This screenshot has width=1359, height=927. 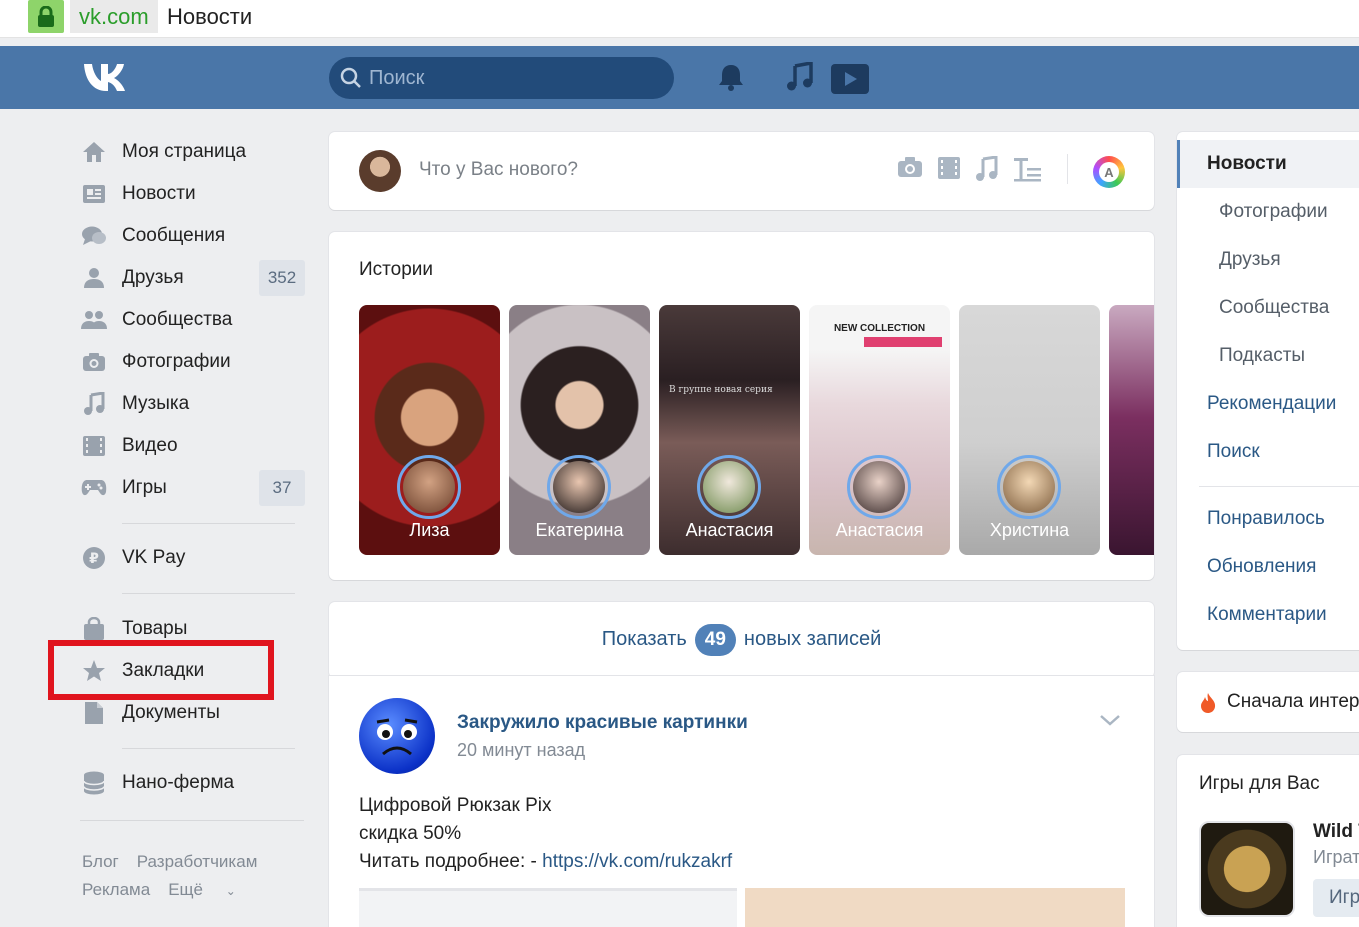 I want to click on post-line: скидка 50%, so click(x=410, y=833).